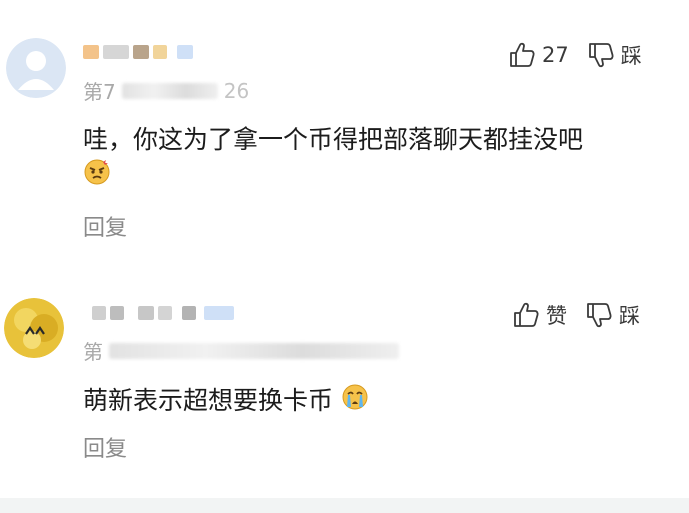 The image size is (689, 513). What do you see at coordinates (555, 55) in the screenshot?
I see `like-count: 27` at bounding box center [555, 55].